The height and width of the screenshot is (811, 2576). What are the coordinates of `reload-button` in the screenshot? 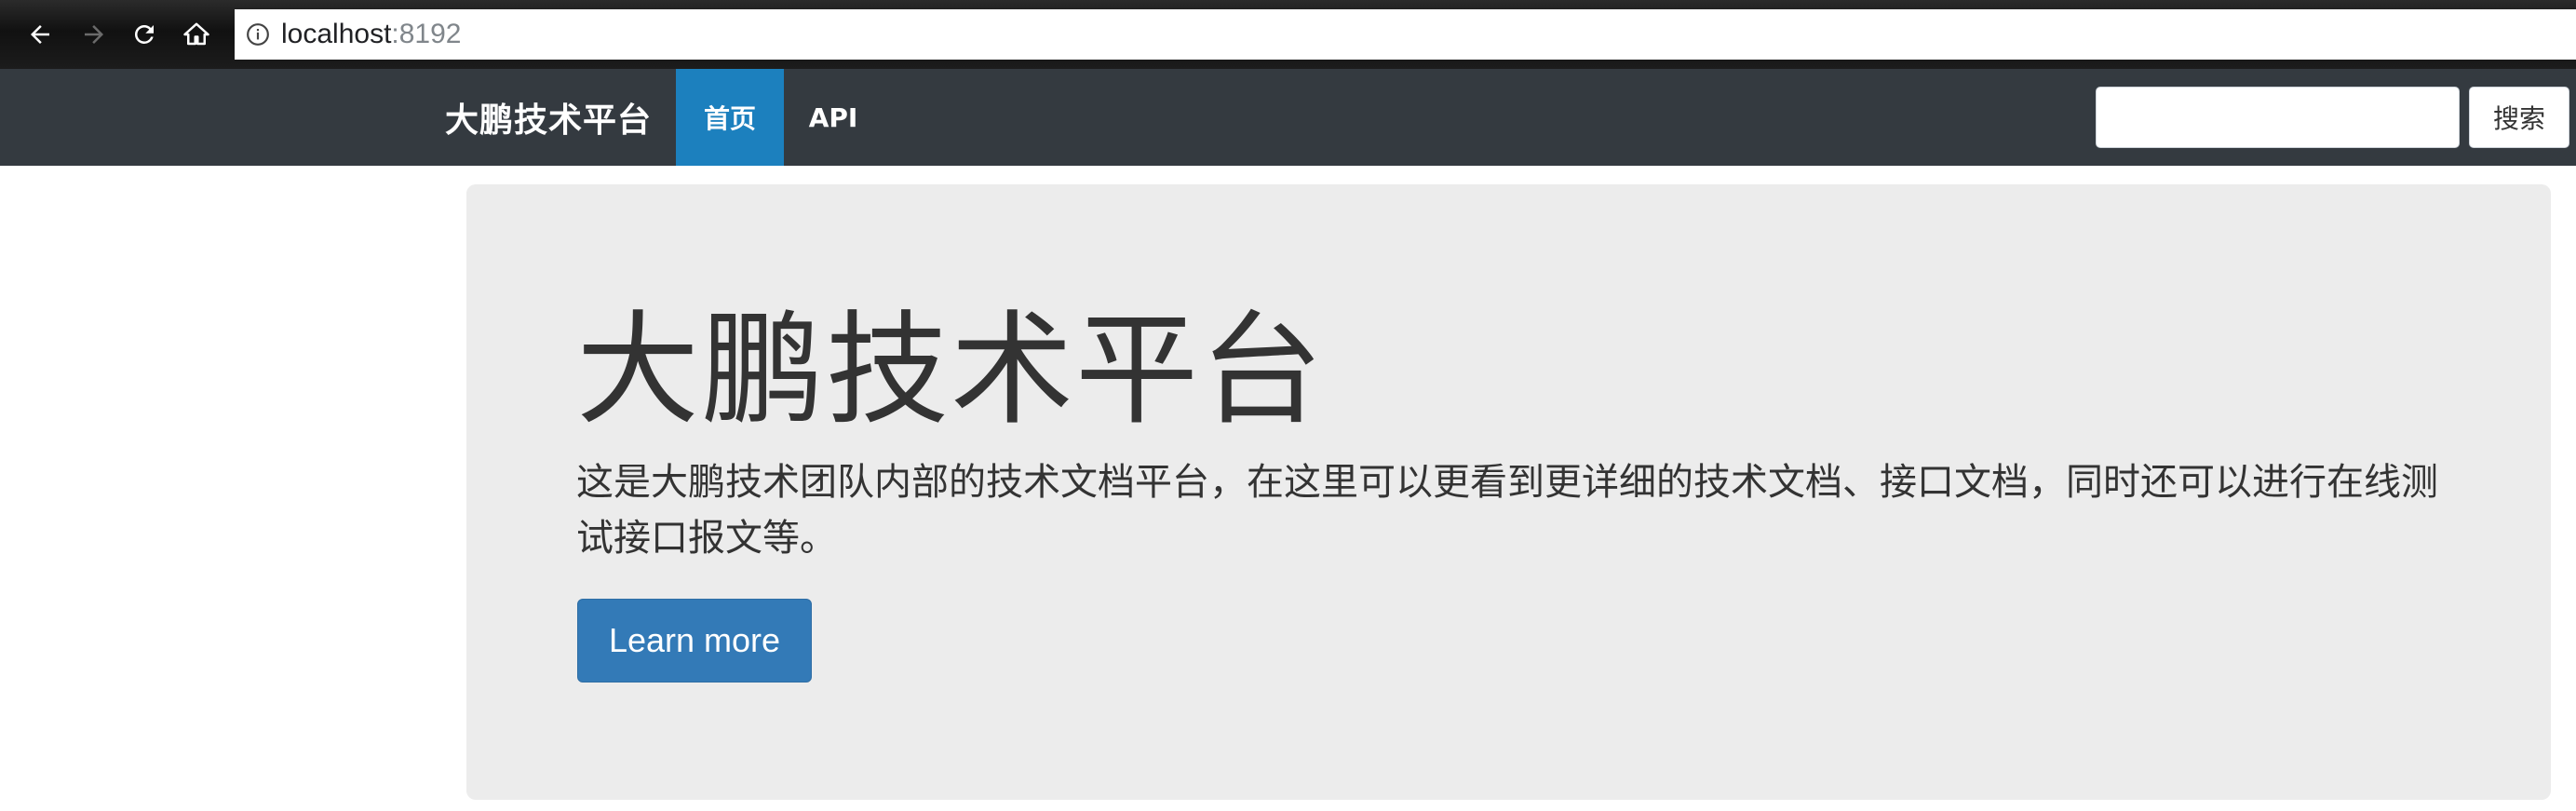 It's located at (144, 35).